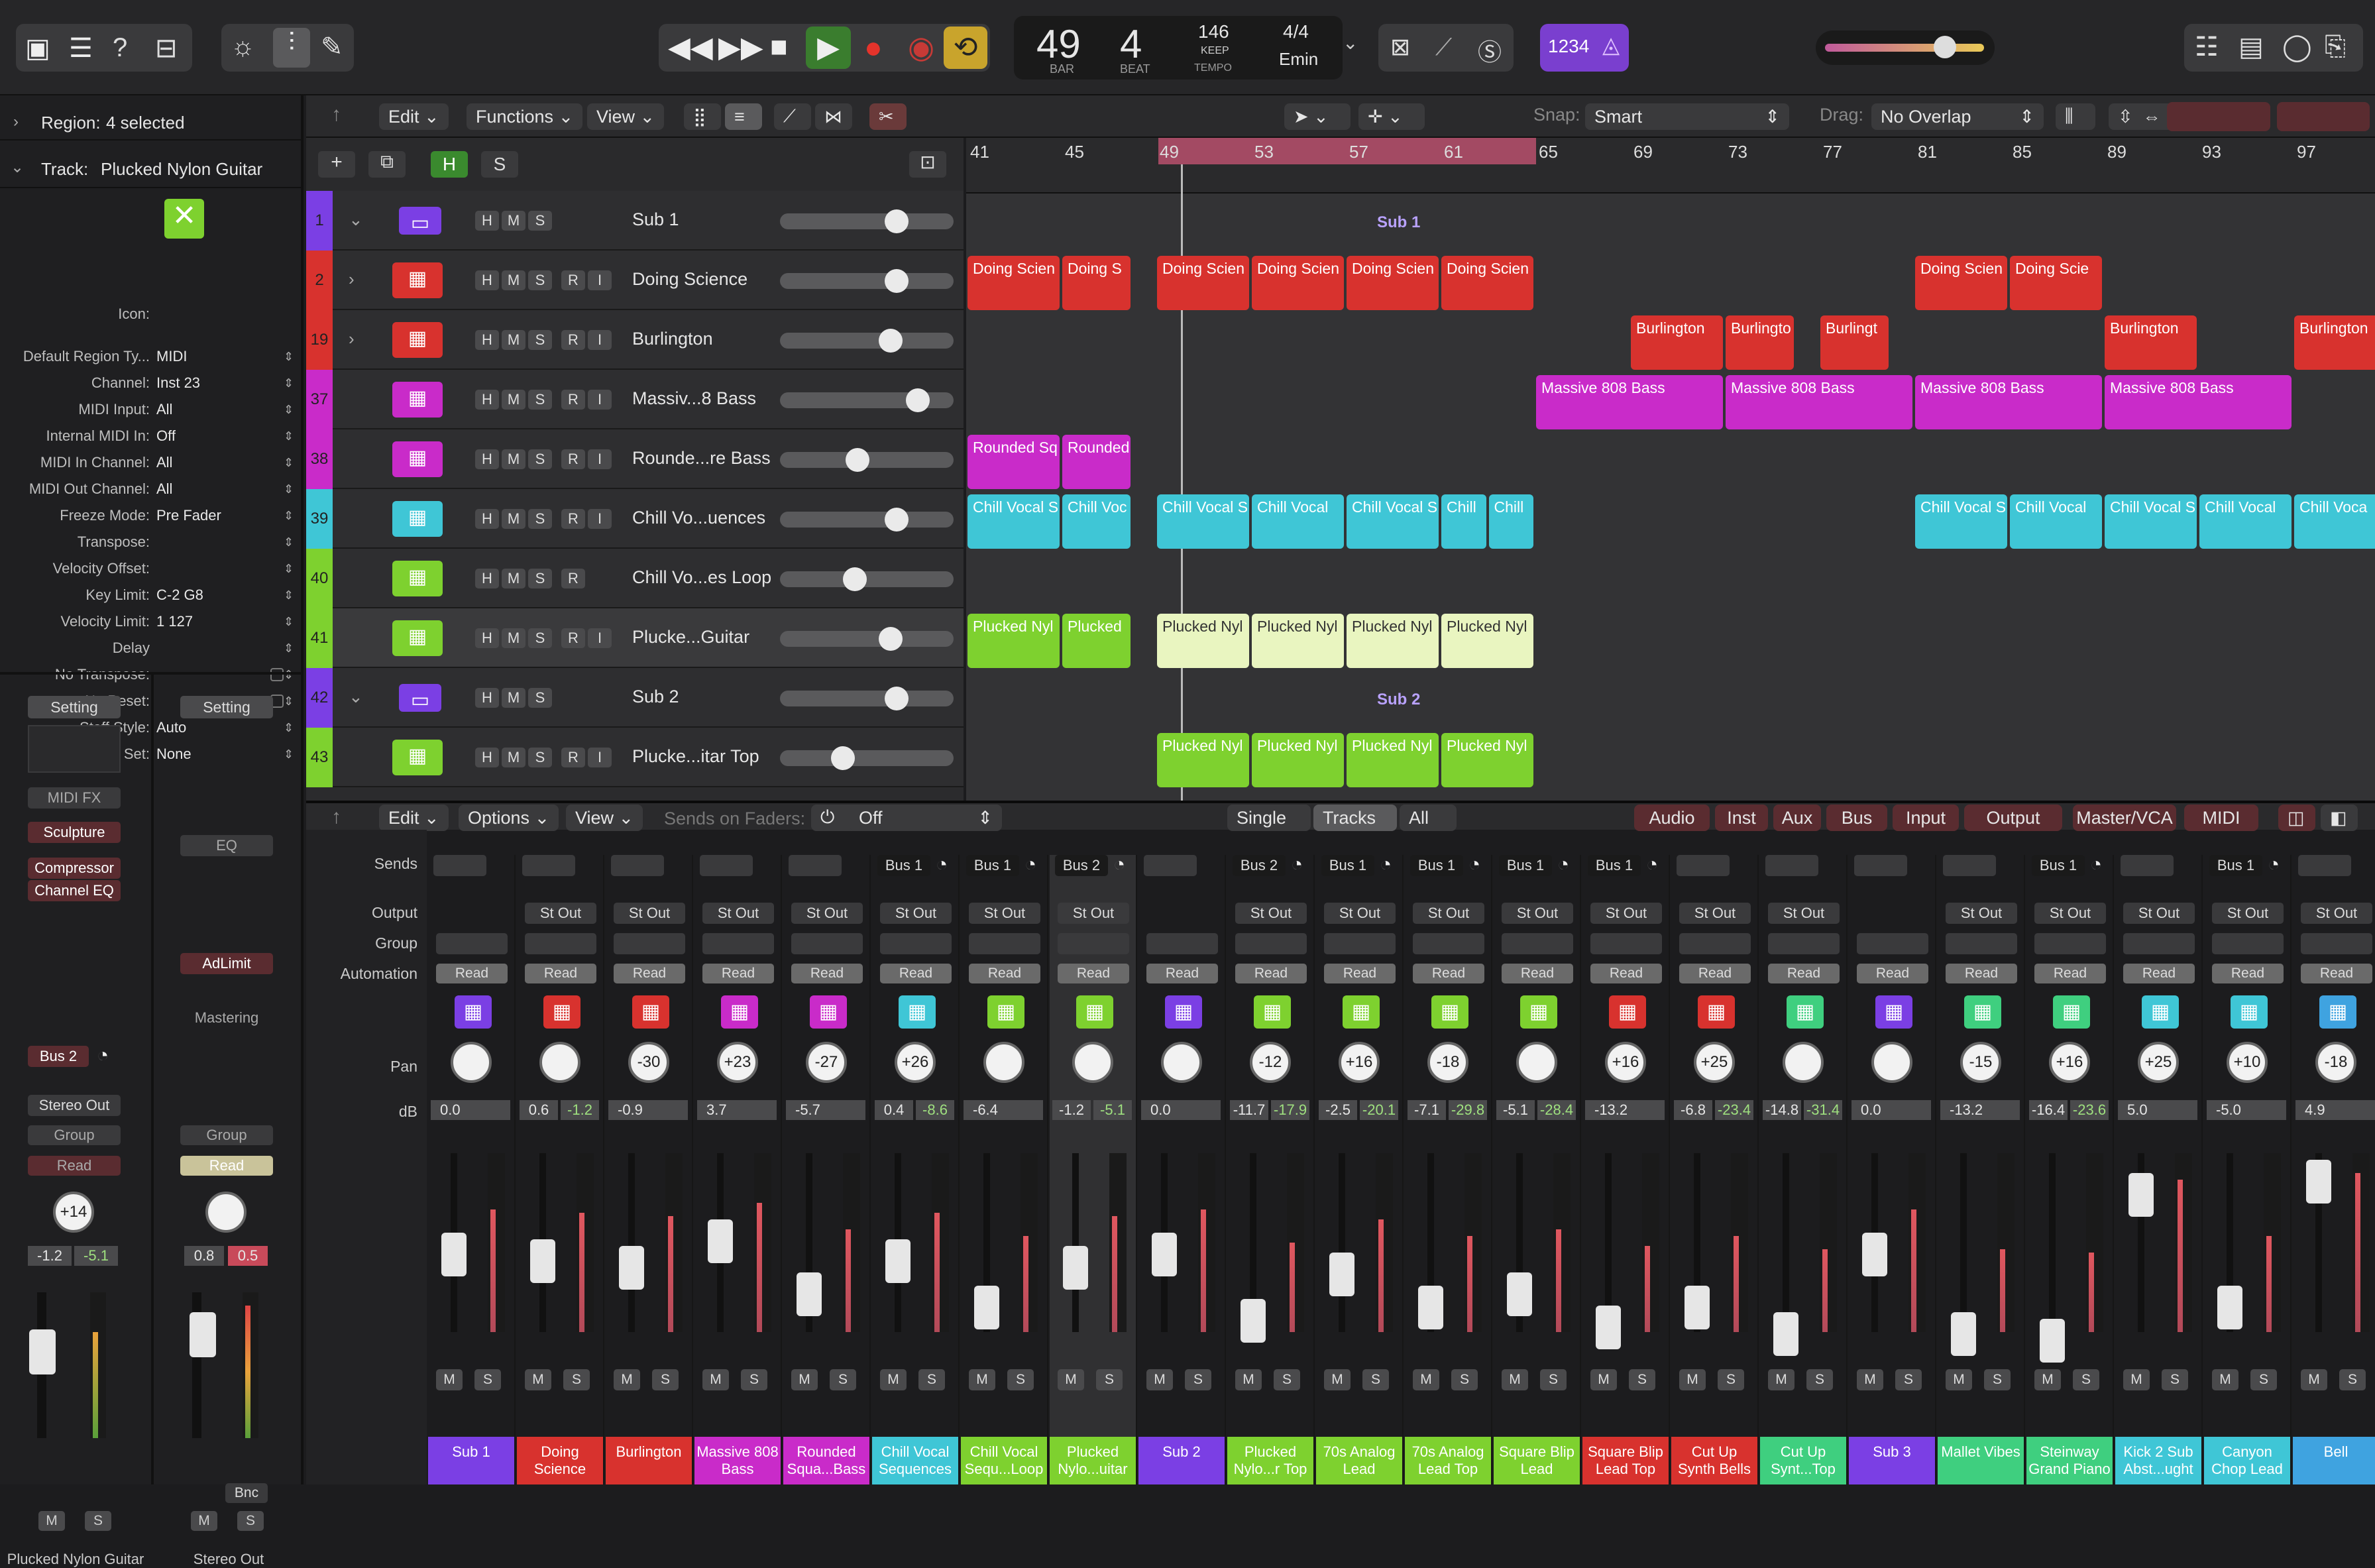 This screenshot has width=2375, height=1568. Describe the element at coordinates (336, 817) in the screenshot. I see `mixer-catch-icon: ↑` at that location.